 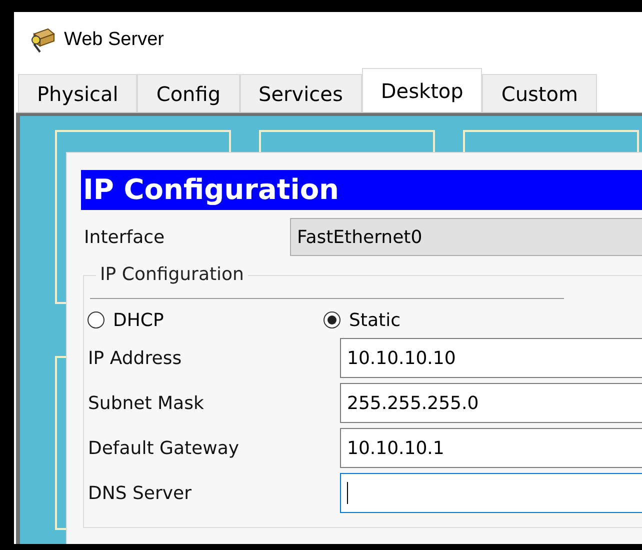 What do you see at coordinates (163, 448) in the screenshot?
I see `field-label: Default Gateway` at bounding box center [163, 448].